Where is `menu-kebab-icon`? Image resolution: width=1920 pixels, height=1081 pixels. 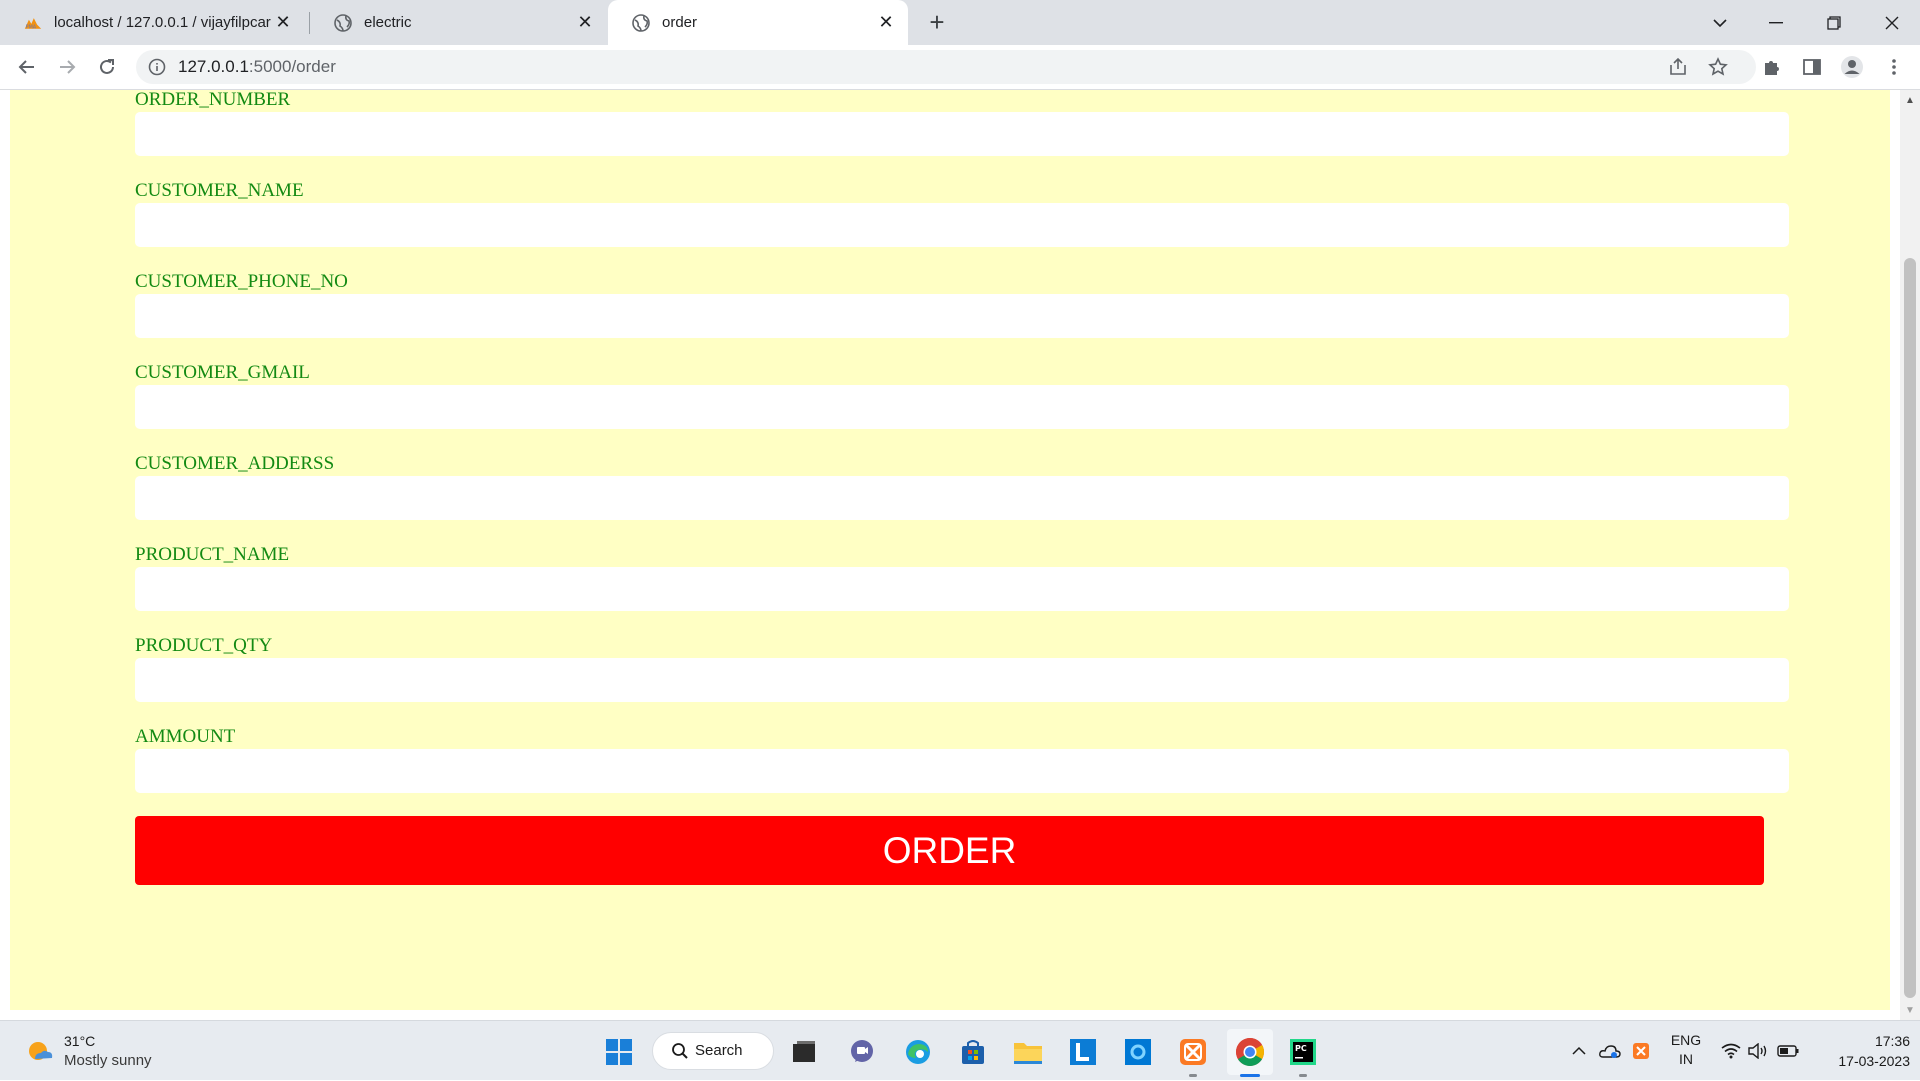
menu-kebab-icon is located at coordinates (1894, 67).